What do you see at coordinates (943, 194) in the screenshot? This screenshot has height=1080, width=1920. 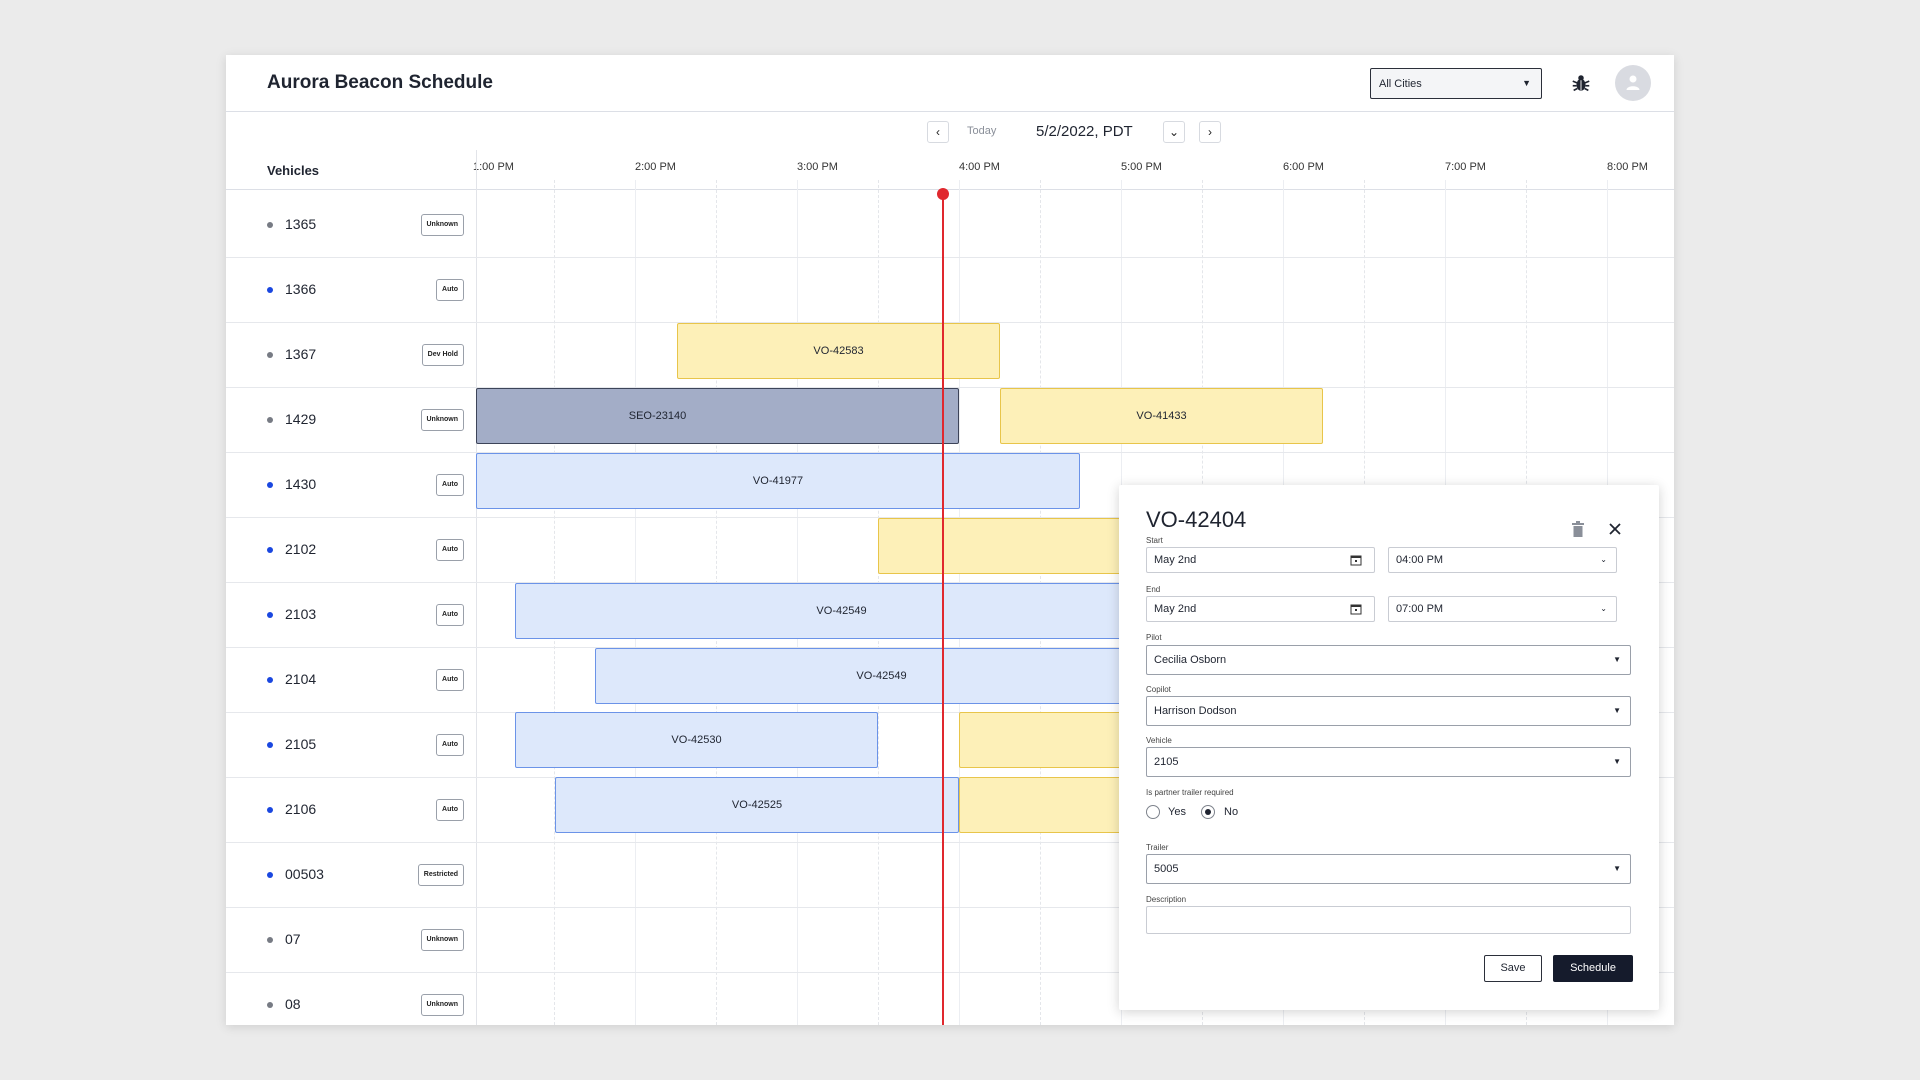 I see `current-time-marker` at bounding box center [943, 194].